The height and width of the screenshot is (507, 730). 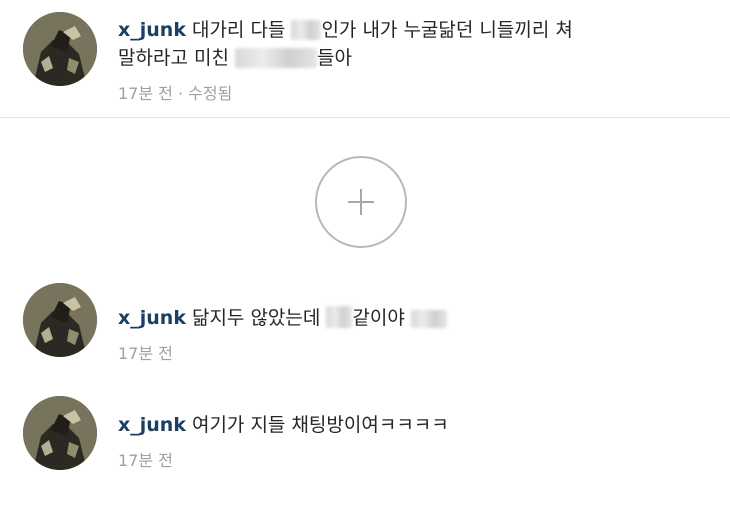 What do you see at coordinates (259, 318) in the screenshot?
I see `comment-text-part: 닮지두 않았는데` at bounding box center [259, 318].